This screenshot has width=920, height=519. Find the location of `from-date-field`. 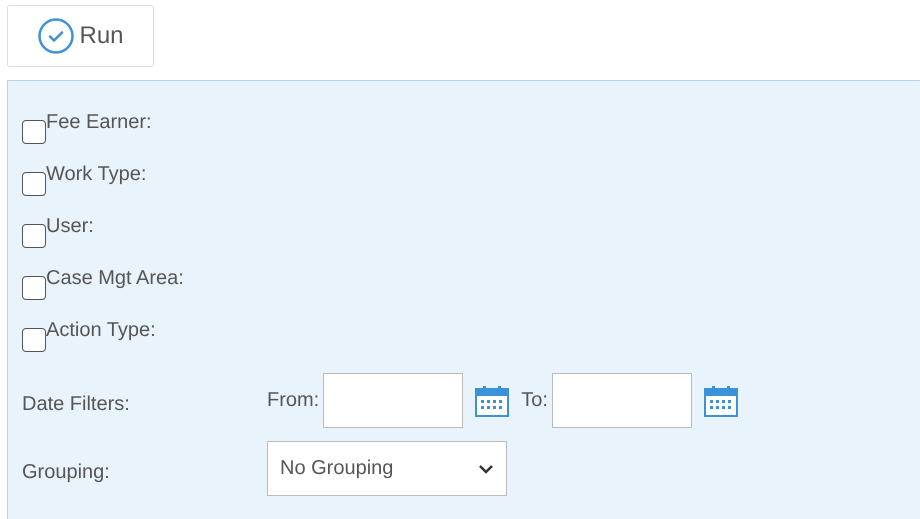

from-date-field is located at coordinates (393, 400).